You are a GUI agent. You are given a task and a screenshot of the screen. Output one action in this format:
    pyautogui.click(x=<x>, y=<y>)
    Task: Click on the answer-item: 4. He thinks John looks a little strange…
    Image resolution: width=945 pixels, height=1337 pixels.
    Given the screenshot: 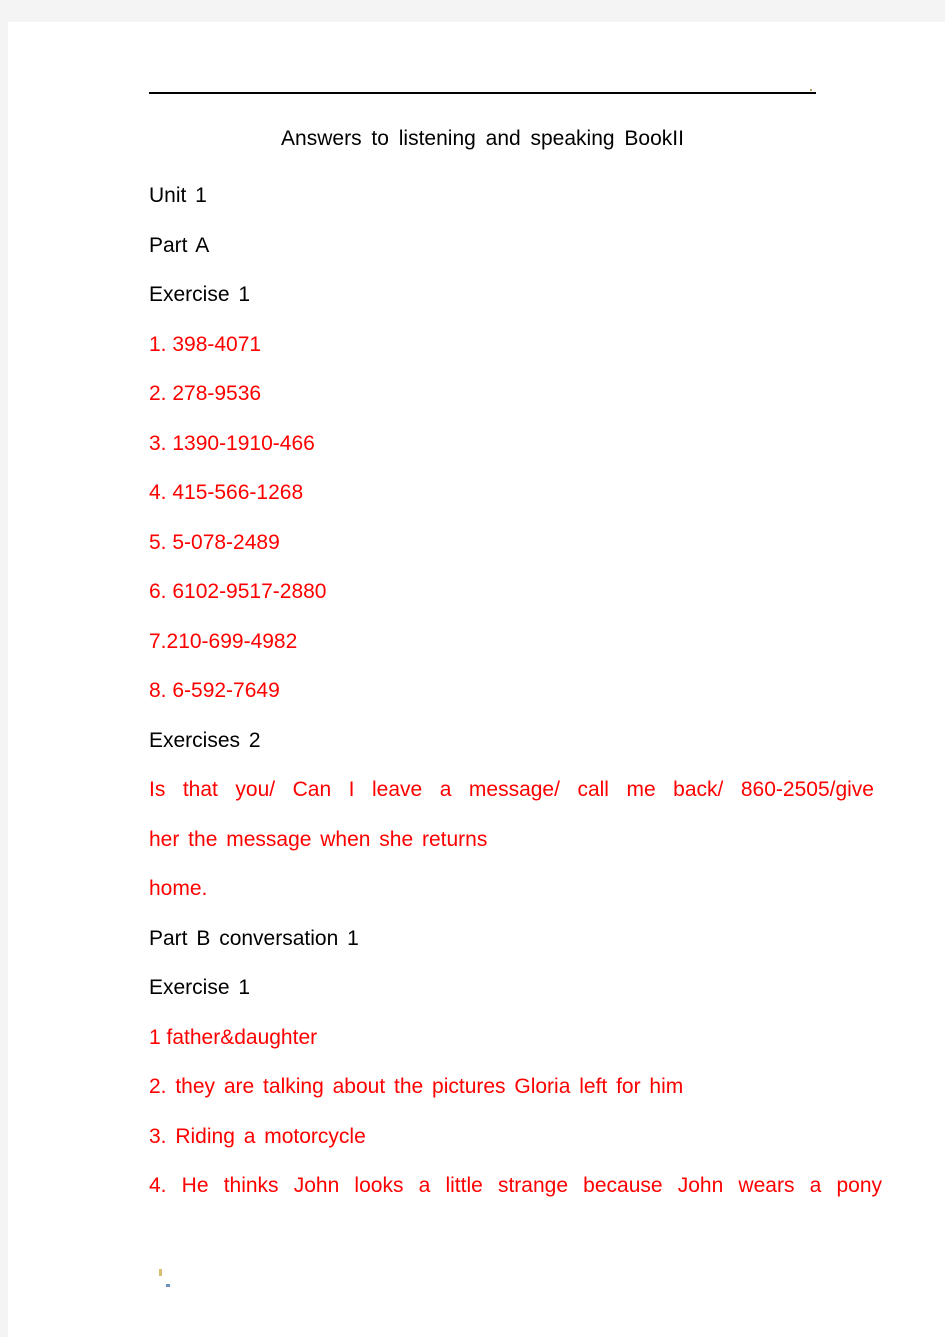 What is the action you would take?
    pyautogui.click(x=515, y=1185)
    